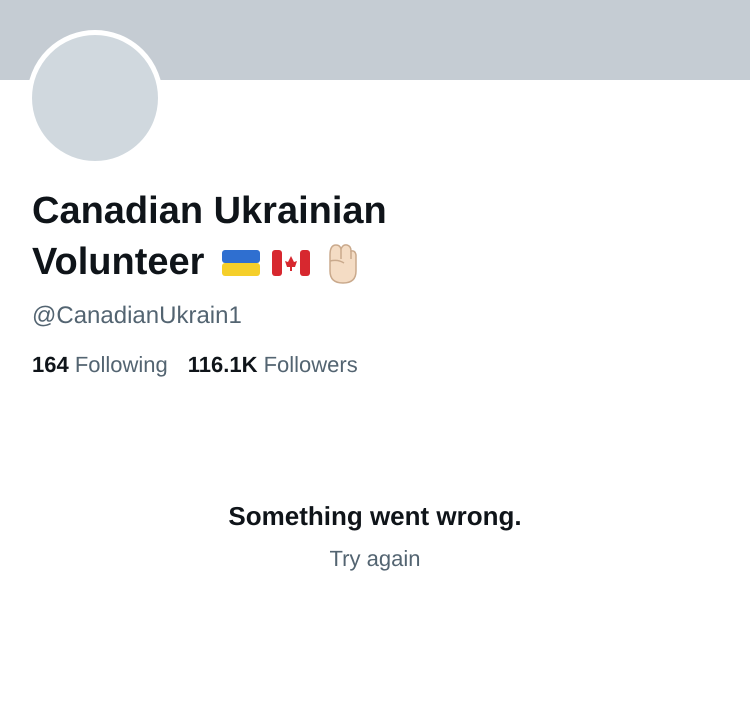  Describe the element at coordinates (137, 316) in the screenshot. I see `profile-handle: @CanadianUkrain1` at that location.